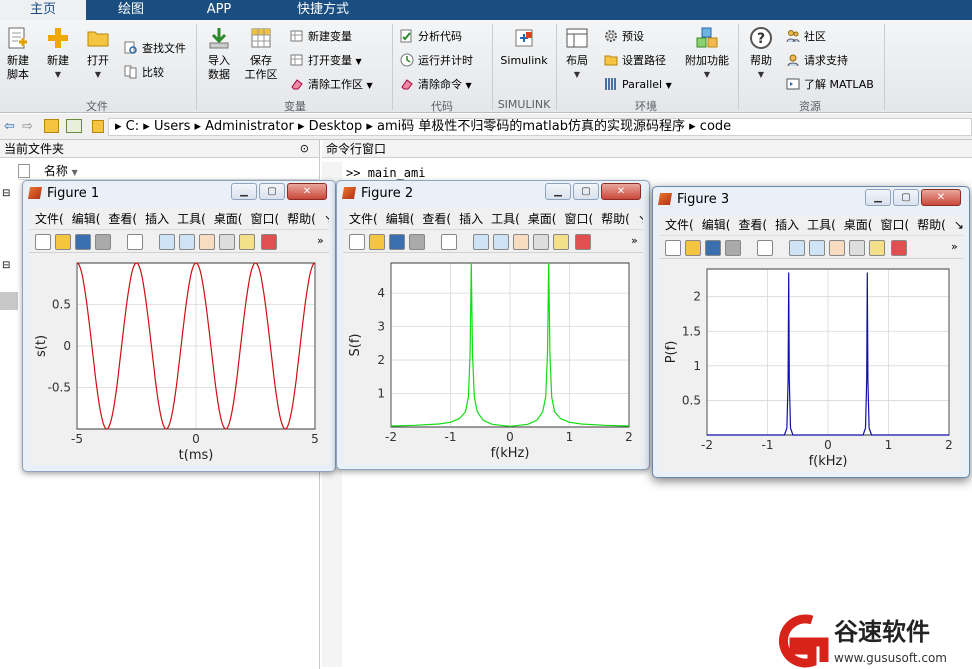 The width and height of the screenshot is (972, 669). Describe the element at coordinates (51, 126) in the screenshot. I see `up-folder-icon` at that location.